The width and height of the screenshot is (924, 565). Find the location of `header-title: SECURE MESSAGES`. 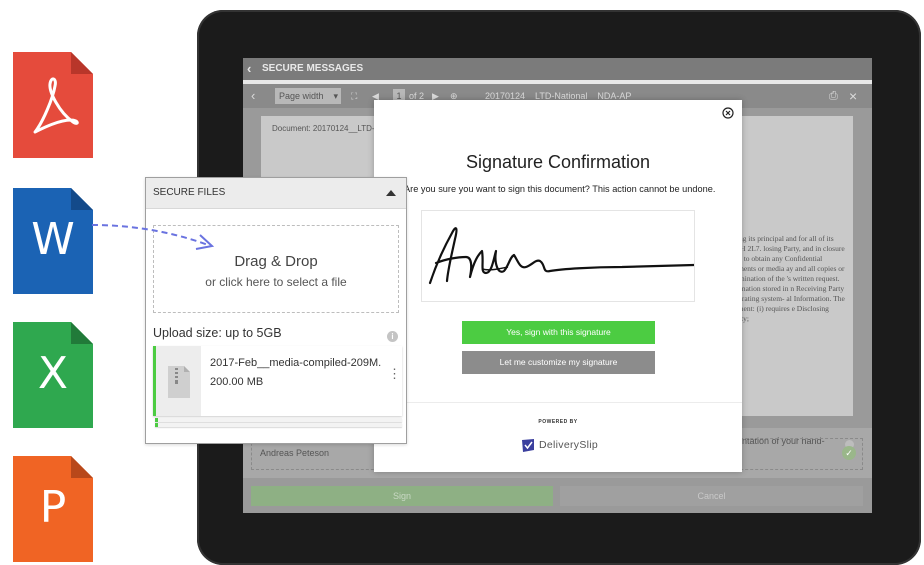

header-title: SECURE MESSAGES is located at coordinates (313, 68).